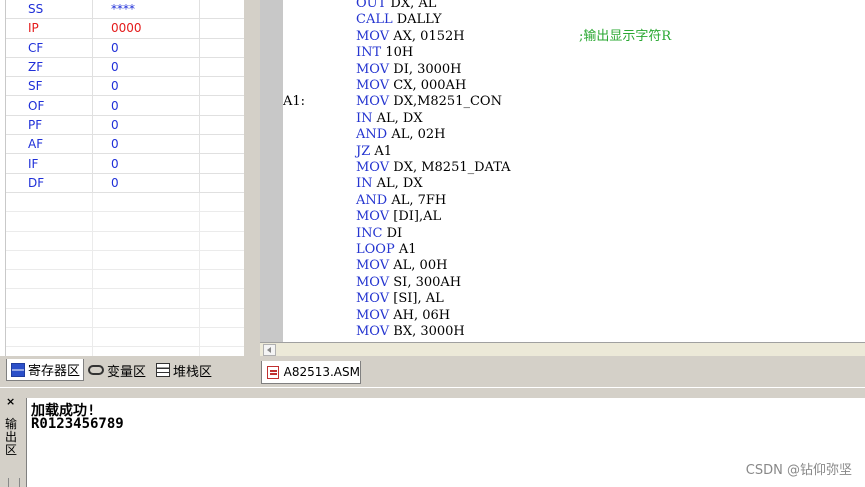  What do you see at coordinates (798, 470) in the screenshot?
I see `watermark: CSDN @钻仰弥坚` at bounding box center [798, 470].